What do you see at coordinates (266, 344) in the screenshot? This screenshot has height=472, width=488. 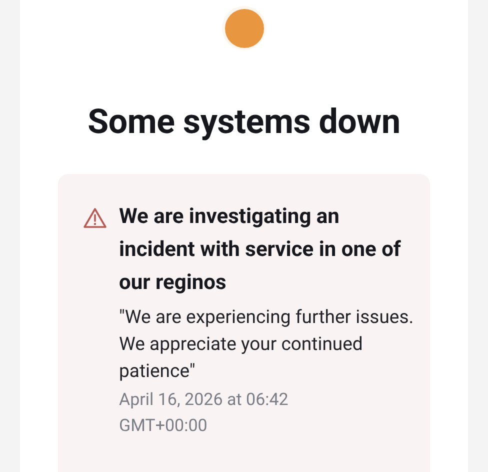 I see `incident-message: "We are experiencing further issues. We appreciate your continued patience"` at bounding box center [266, 344].